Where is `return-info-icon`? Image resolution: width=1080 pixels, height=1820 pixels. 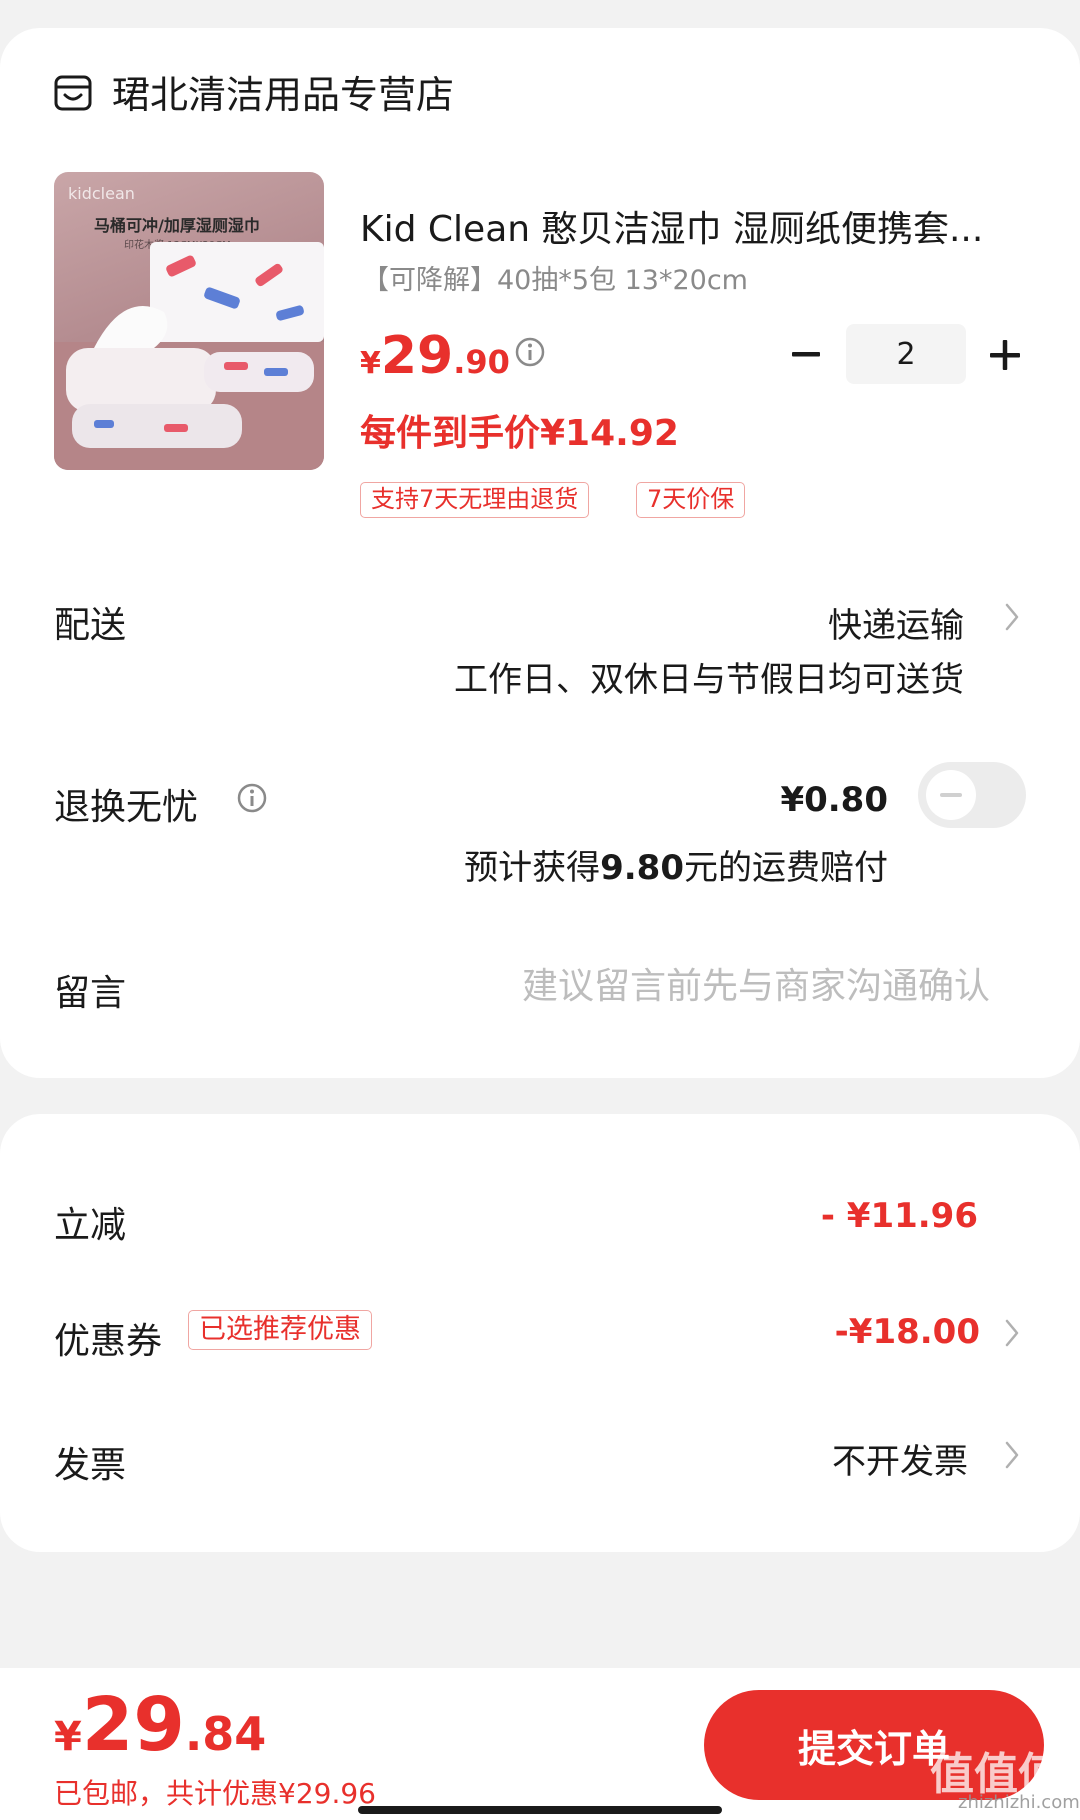 return-info-icon is located at coordinates (252, 798).